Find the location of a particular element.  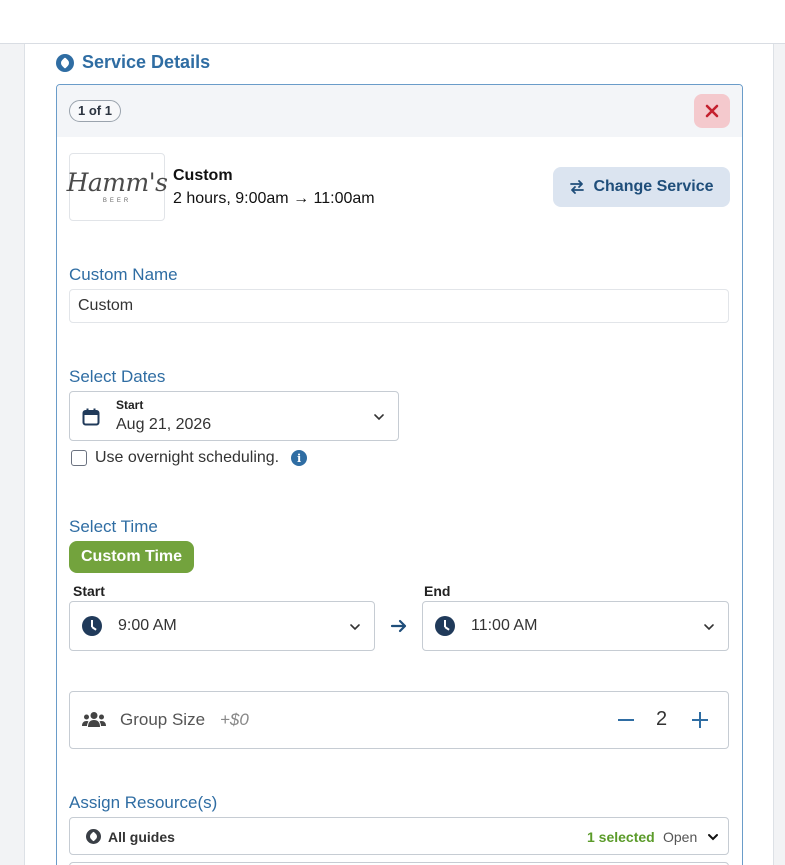

logo-subtext: BEER is located at coordinates (117, 201).